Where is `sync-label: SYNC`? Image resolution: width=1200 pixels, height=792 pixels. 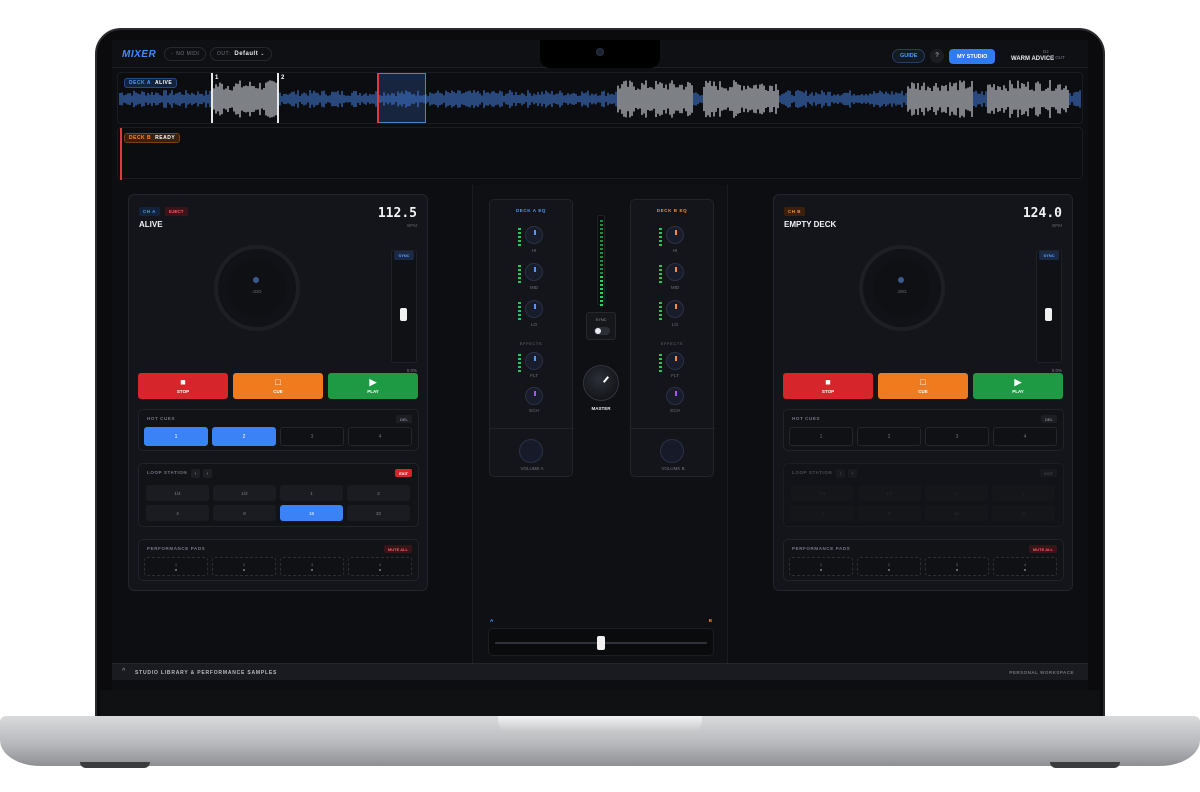
sync-label: SYNC is located at coordinates (601, 319).